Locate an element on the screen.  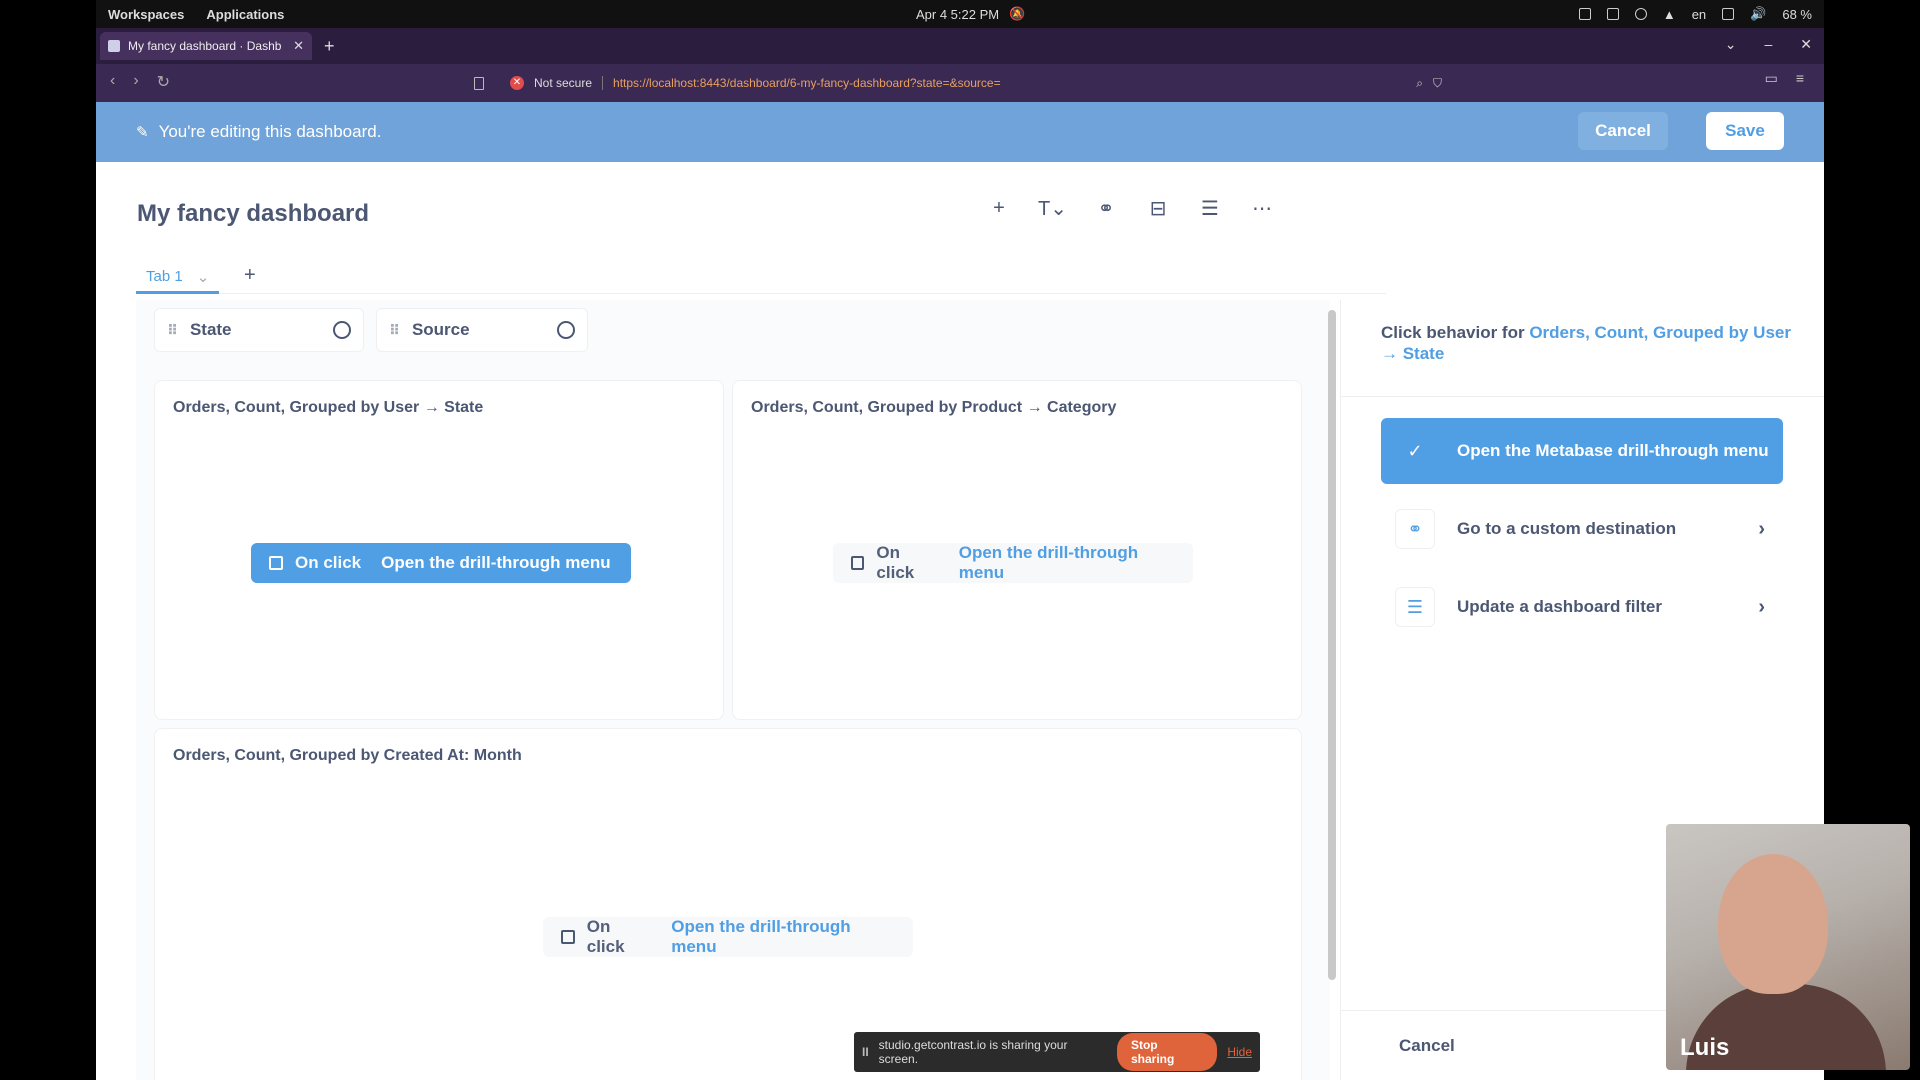
option-update-filter: ☰ Update a dashboard filter › is located at coordinates (1582, 607).